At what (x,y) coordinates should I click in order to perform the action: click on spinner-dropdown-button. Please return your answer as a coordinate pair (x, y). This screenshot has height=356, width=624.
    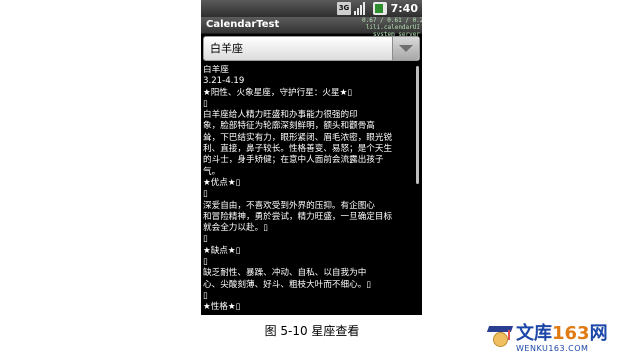
    Looking at the image, I should click on (405, 48).